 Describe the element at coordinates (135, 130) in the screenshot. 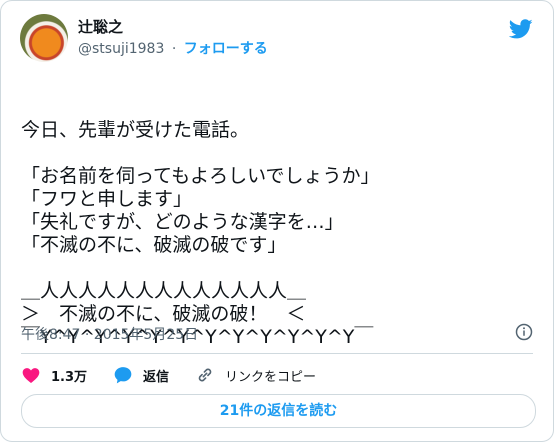

I see `tweet-line: 今日、先輩が受けた電話。` at that location.